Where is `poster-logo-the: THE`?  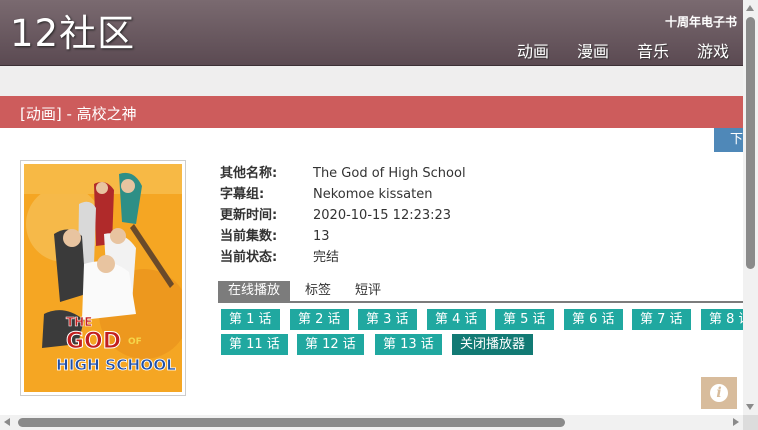
poster-logo-the: THE is located at coordinates (79, 322).